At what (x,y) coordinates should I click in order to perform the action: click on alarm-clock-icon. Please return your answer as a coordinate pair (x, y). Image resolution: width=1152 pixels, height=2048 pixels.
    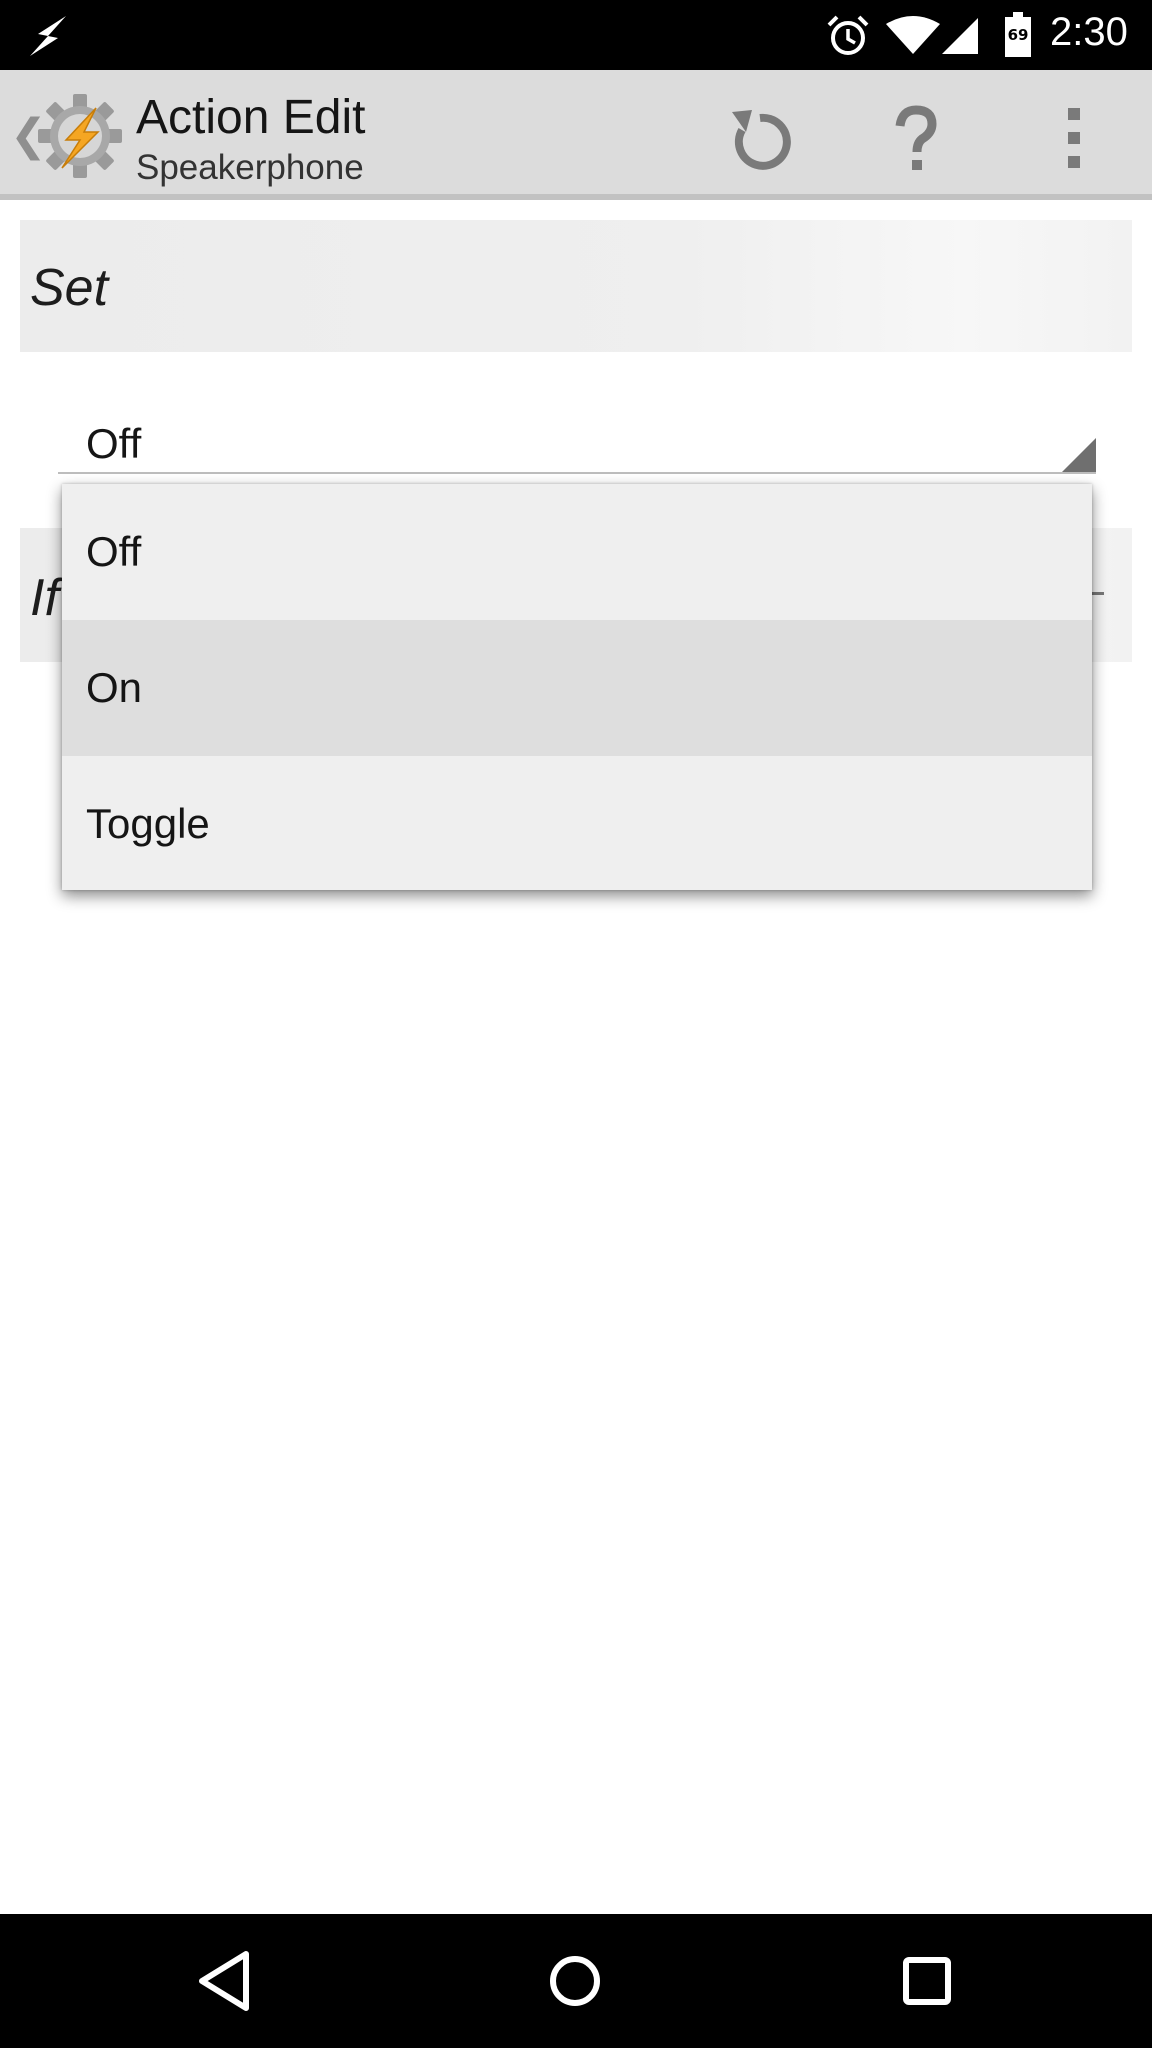
    Looking at the image, I should click on (848, 35).